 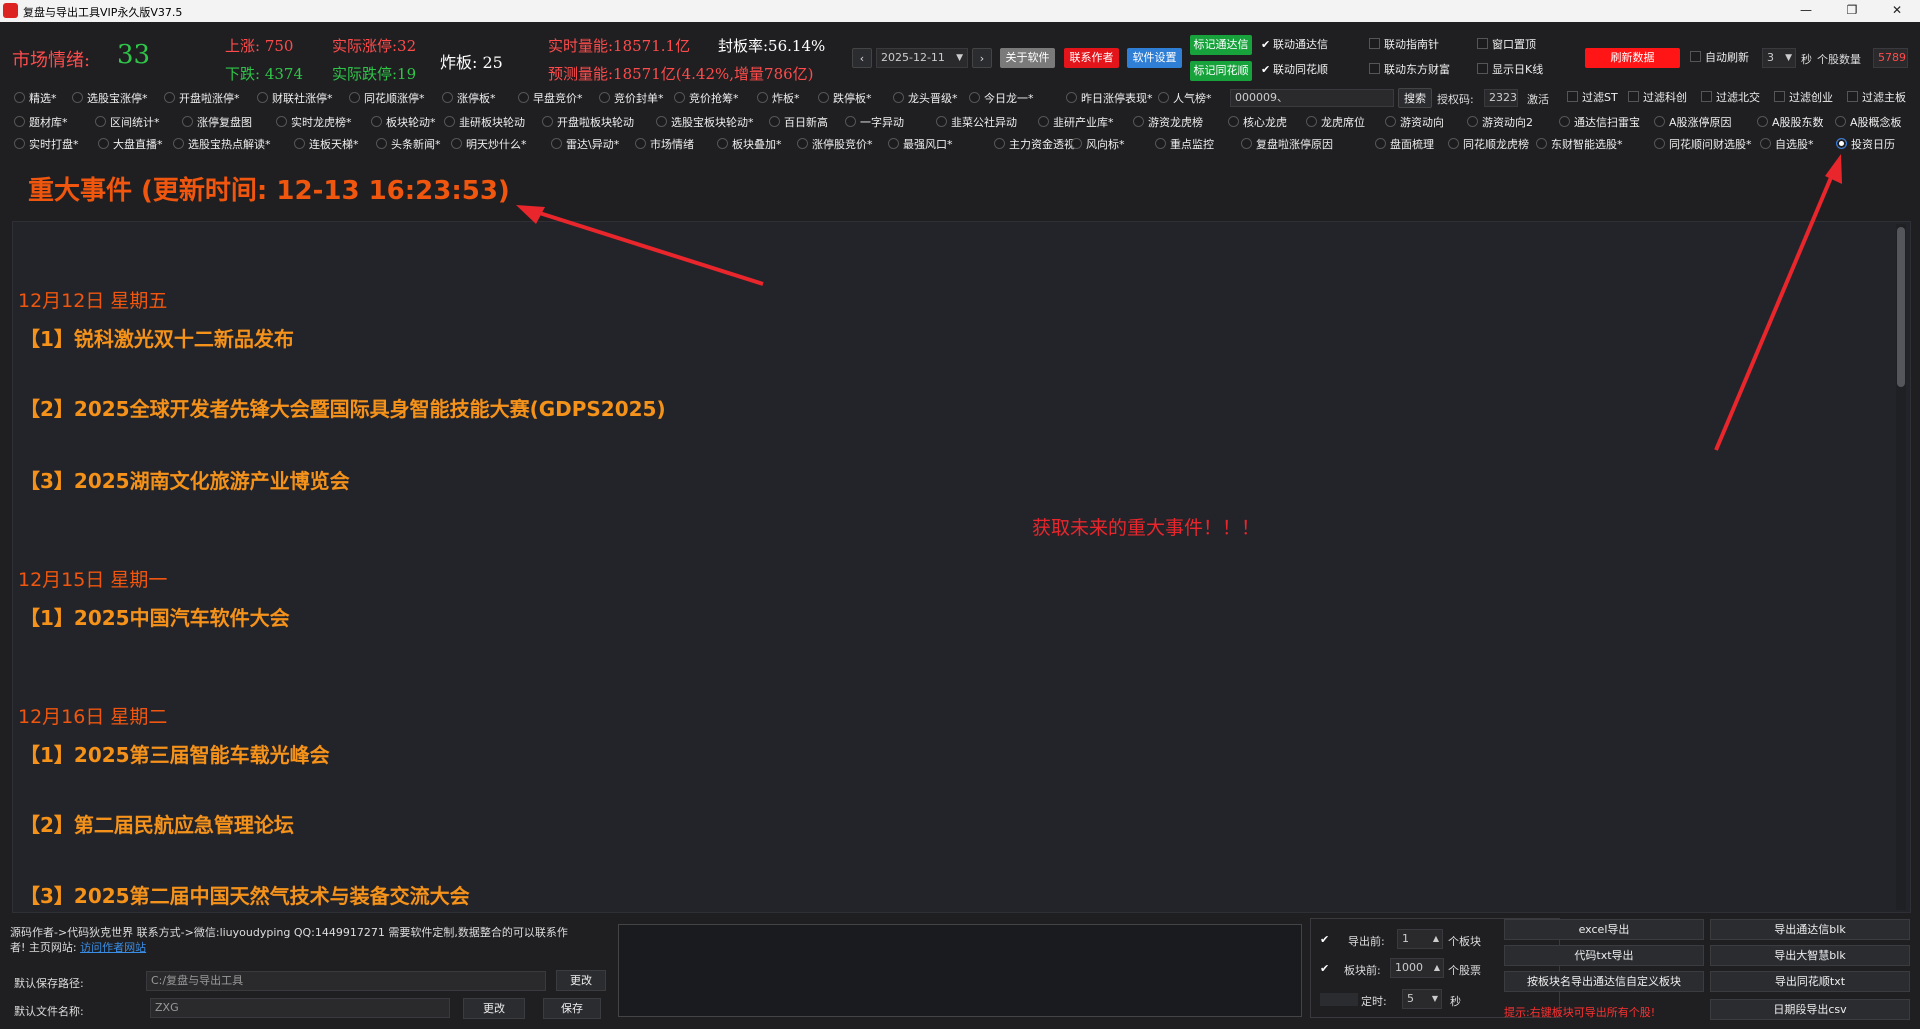 I want to click on timer-input: 5 ▼, so click(x=1422, y=999).